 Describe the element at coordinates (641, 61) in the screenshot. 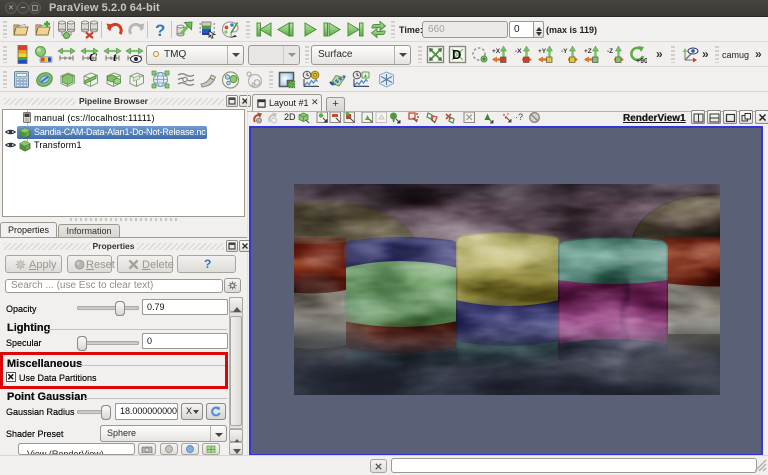

I see `svg-text: +90` at that location.